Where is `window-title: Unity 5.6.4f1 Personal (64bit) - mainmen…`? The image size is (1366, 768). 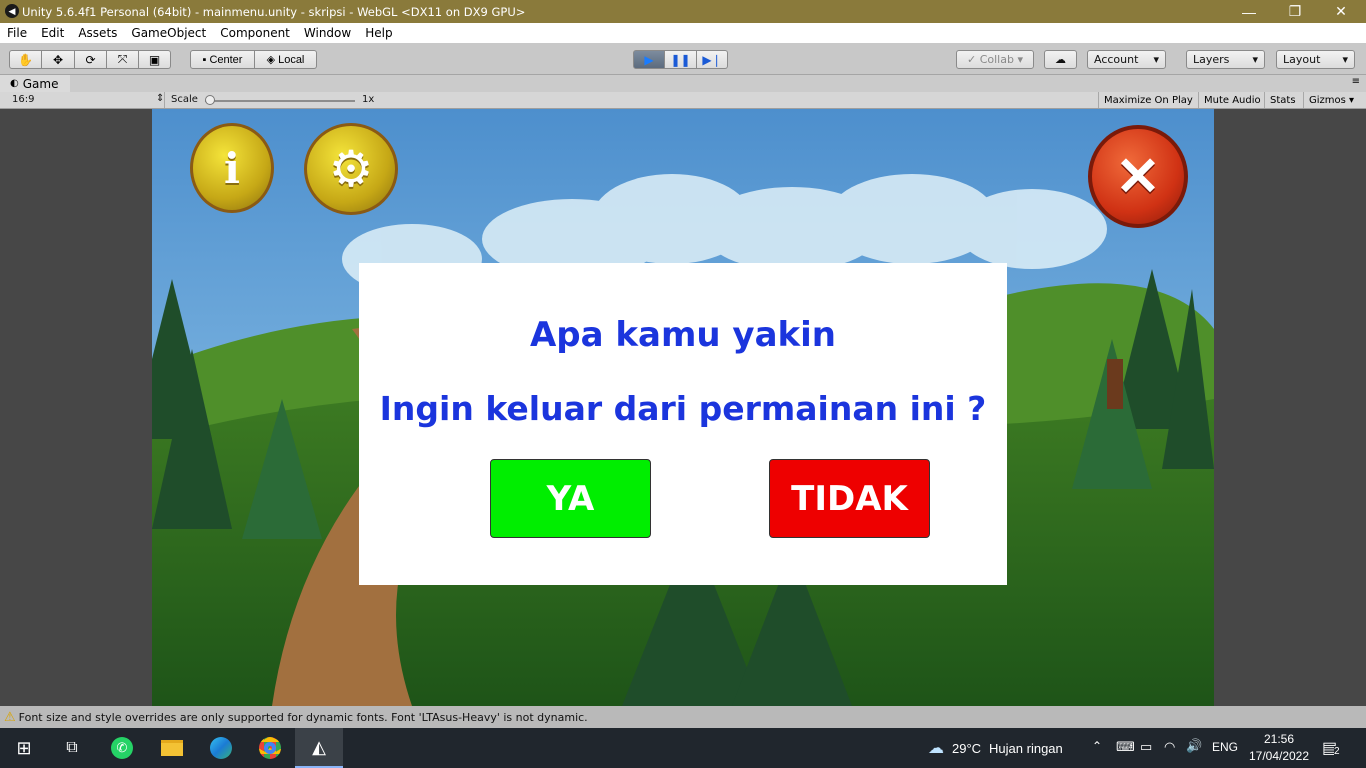
window-title: Unity 5.6.4f1 Personal (64bit) - mainmen… is located at coordinates (274, 11).